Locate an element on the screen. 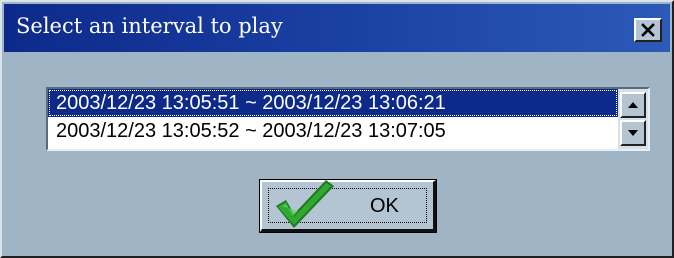  close-button is located at coordinates (648, 30).